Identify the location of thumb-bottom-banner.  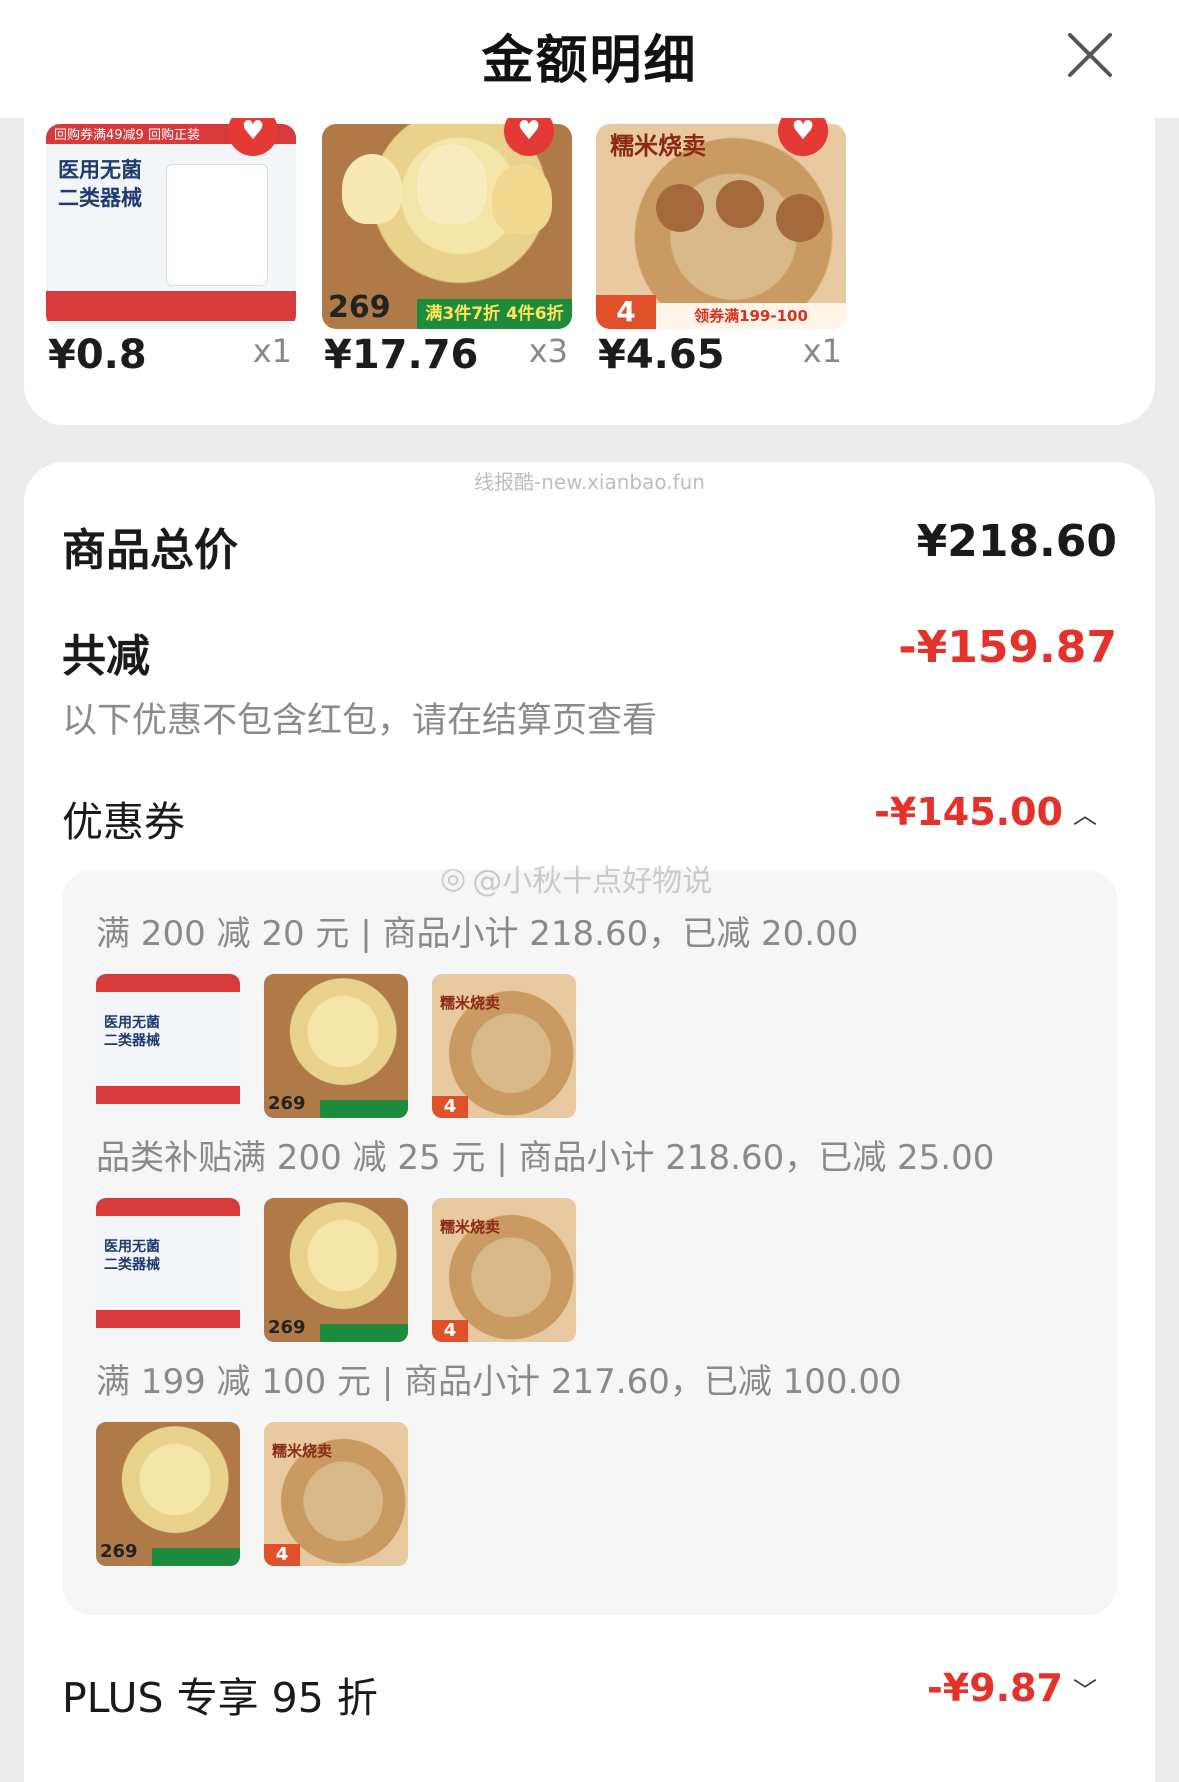
(171, 306).